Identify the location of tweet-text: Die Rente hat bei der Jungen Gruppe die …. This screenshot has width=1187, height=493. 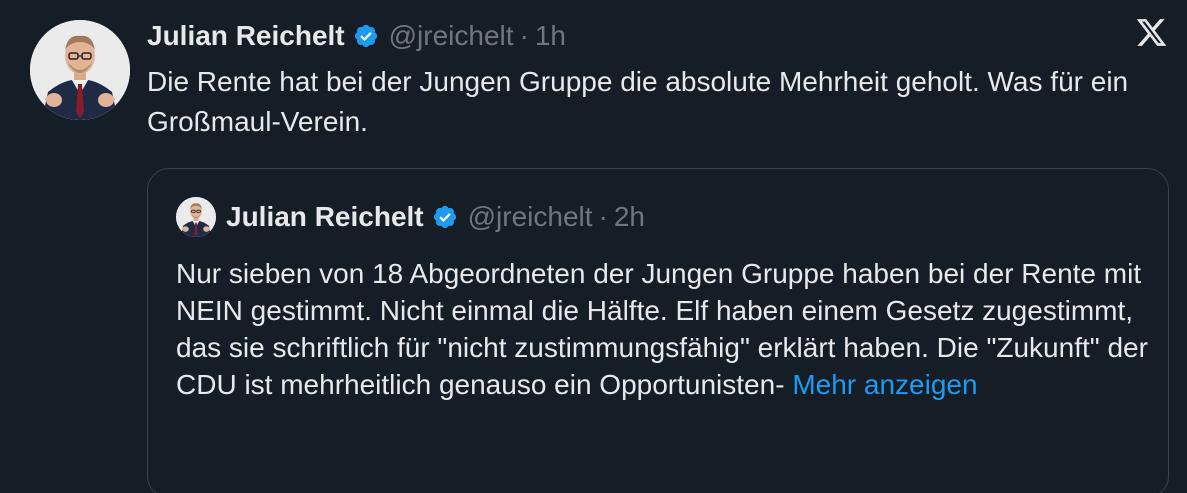
(638, 101).